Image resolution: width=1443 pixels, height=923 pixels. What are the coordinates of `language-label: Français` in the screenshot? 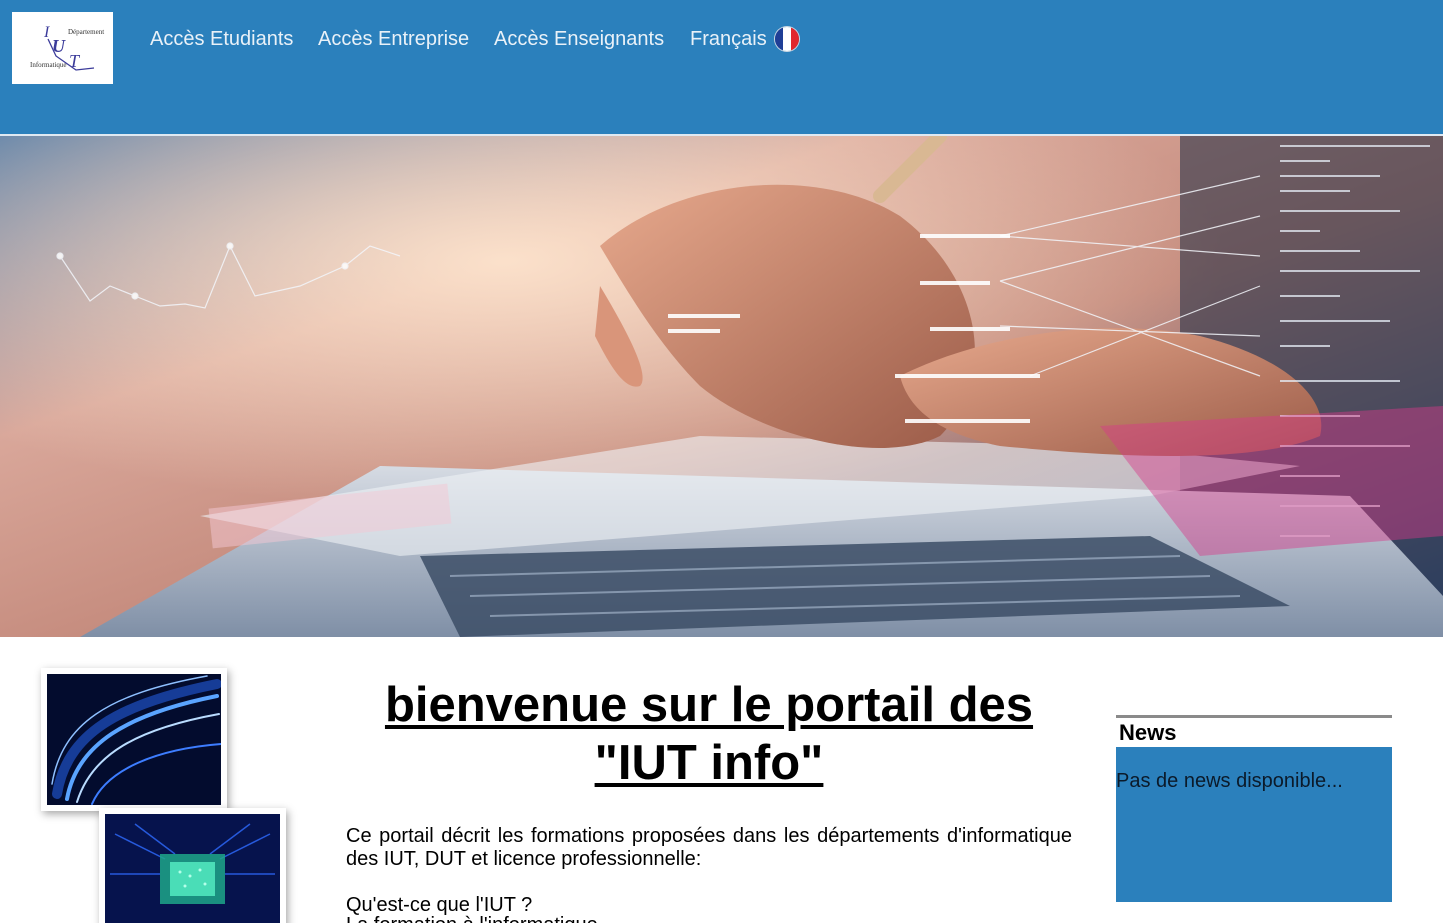 It's located at (728, 38).